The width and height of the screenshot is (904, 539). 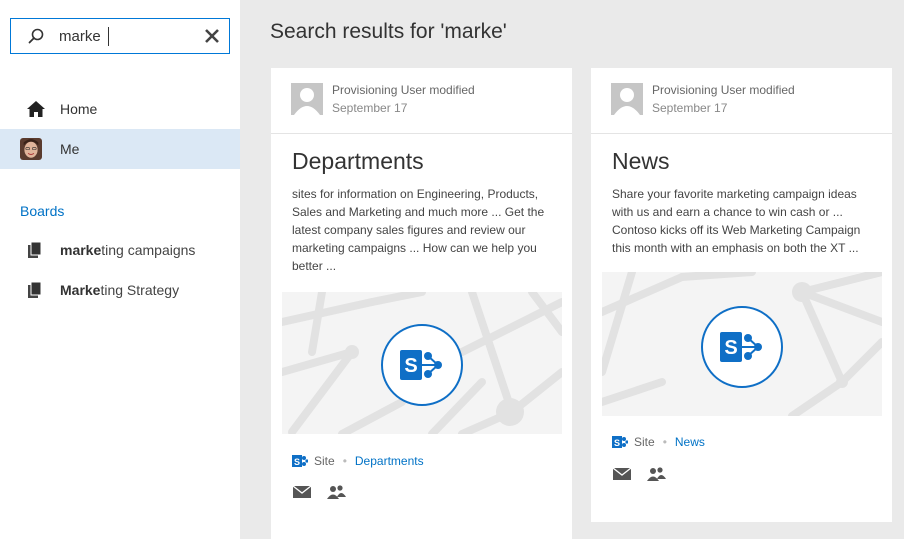 I want to click on nav-me-label: Me, so click(x=70, y=149).